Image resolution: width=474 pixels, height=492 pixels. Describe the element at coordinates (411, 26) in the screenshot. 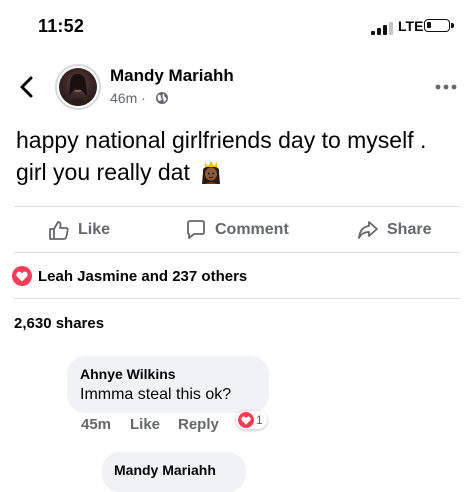

I see `network-label: LTE` at that location.